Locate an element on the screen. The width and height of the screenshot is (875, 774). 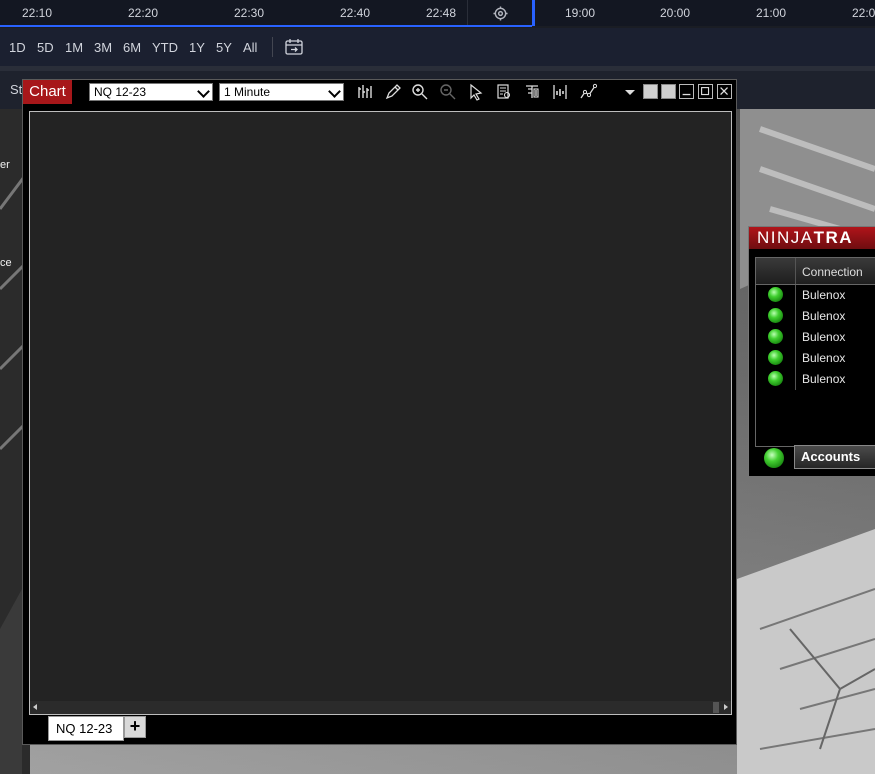
cursor-icon is located at coordinates (476, 92).